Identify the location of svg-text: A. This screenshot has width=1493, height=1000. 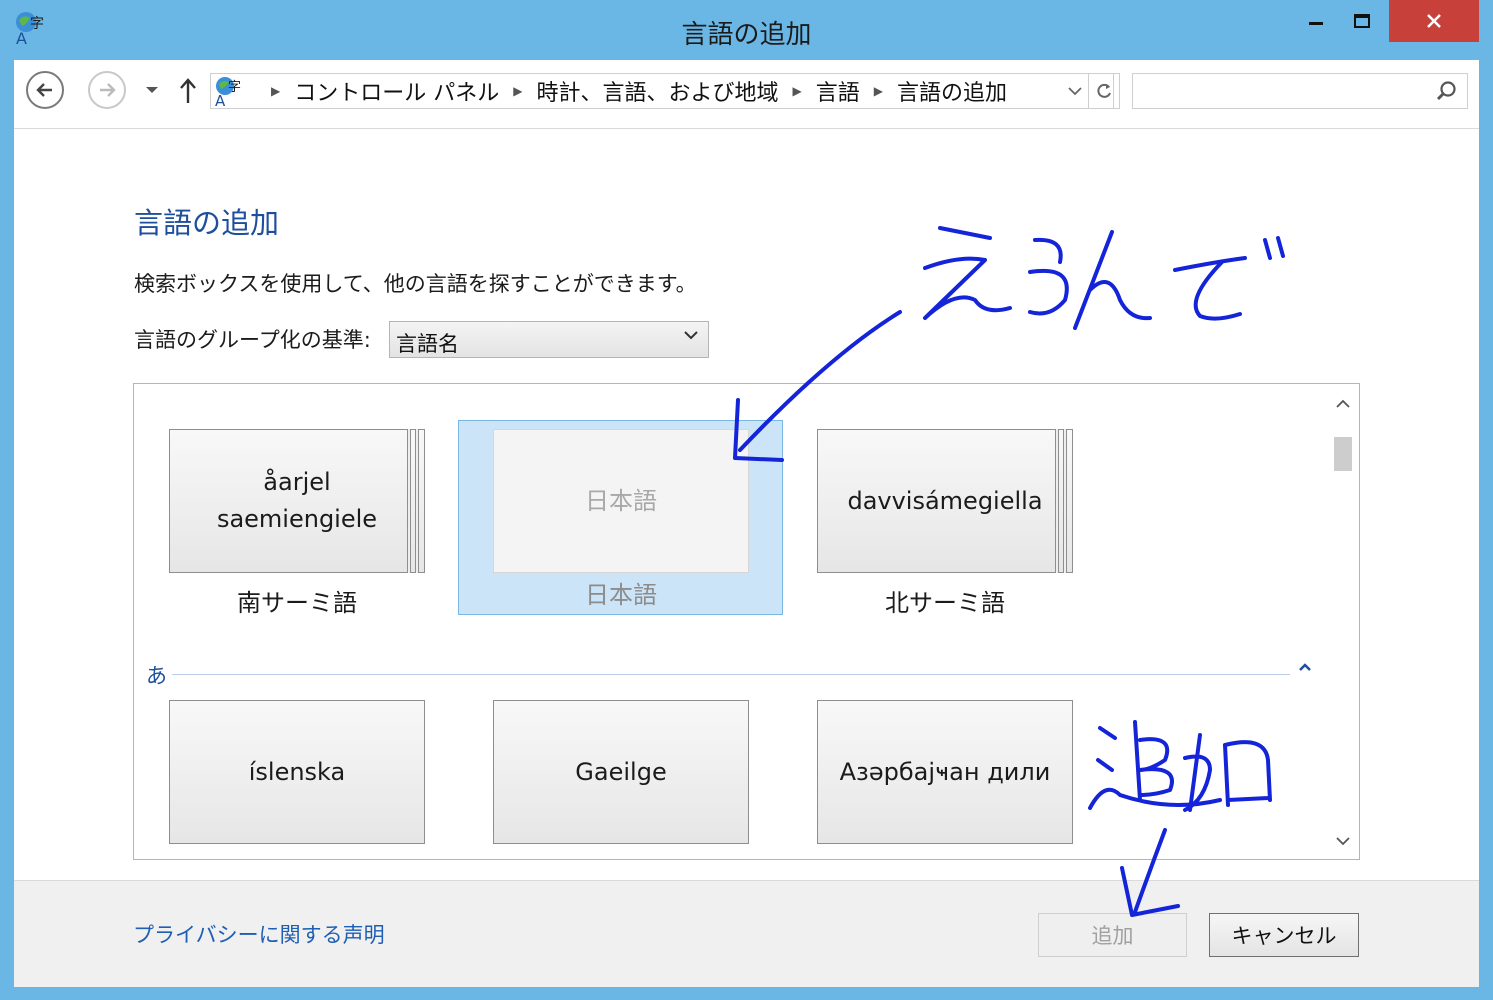
(220, 100).